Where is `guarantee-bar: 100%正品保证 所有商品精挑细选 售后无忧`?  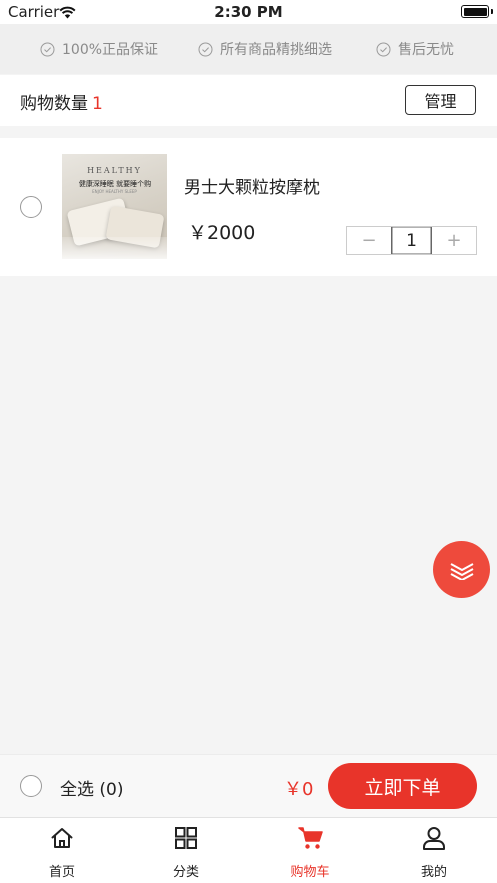
guarantee-bar: 100%正品保证 所有商品精挑细选 售后无忧 is located at coordinates (248, 49).